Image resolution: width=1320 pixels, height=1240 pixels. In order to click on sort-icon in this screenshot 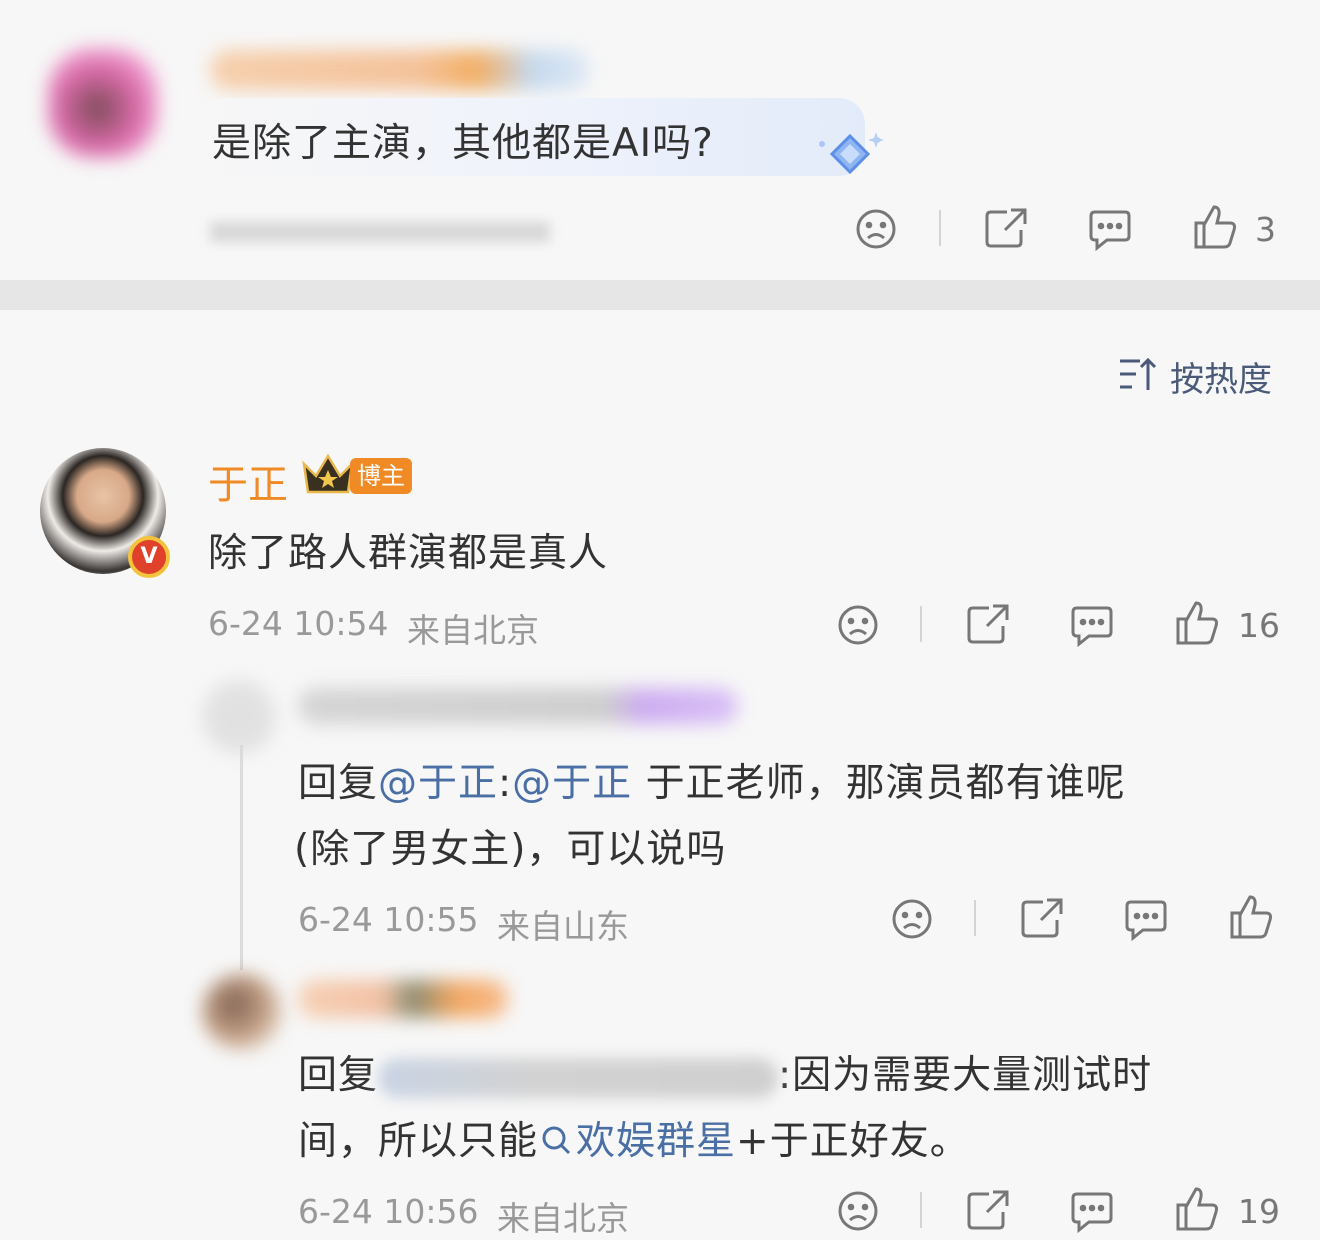, I will do `click(1138, 376)`.